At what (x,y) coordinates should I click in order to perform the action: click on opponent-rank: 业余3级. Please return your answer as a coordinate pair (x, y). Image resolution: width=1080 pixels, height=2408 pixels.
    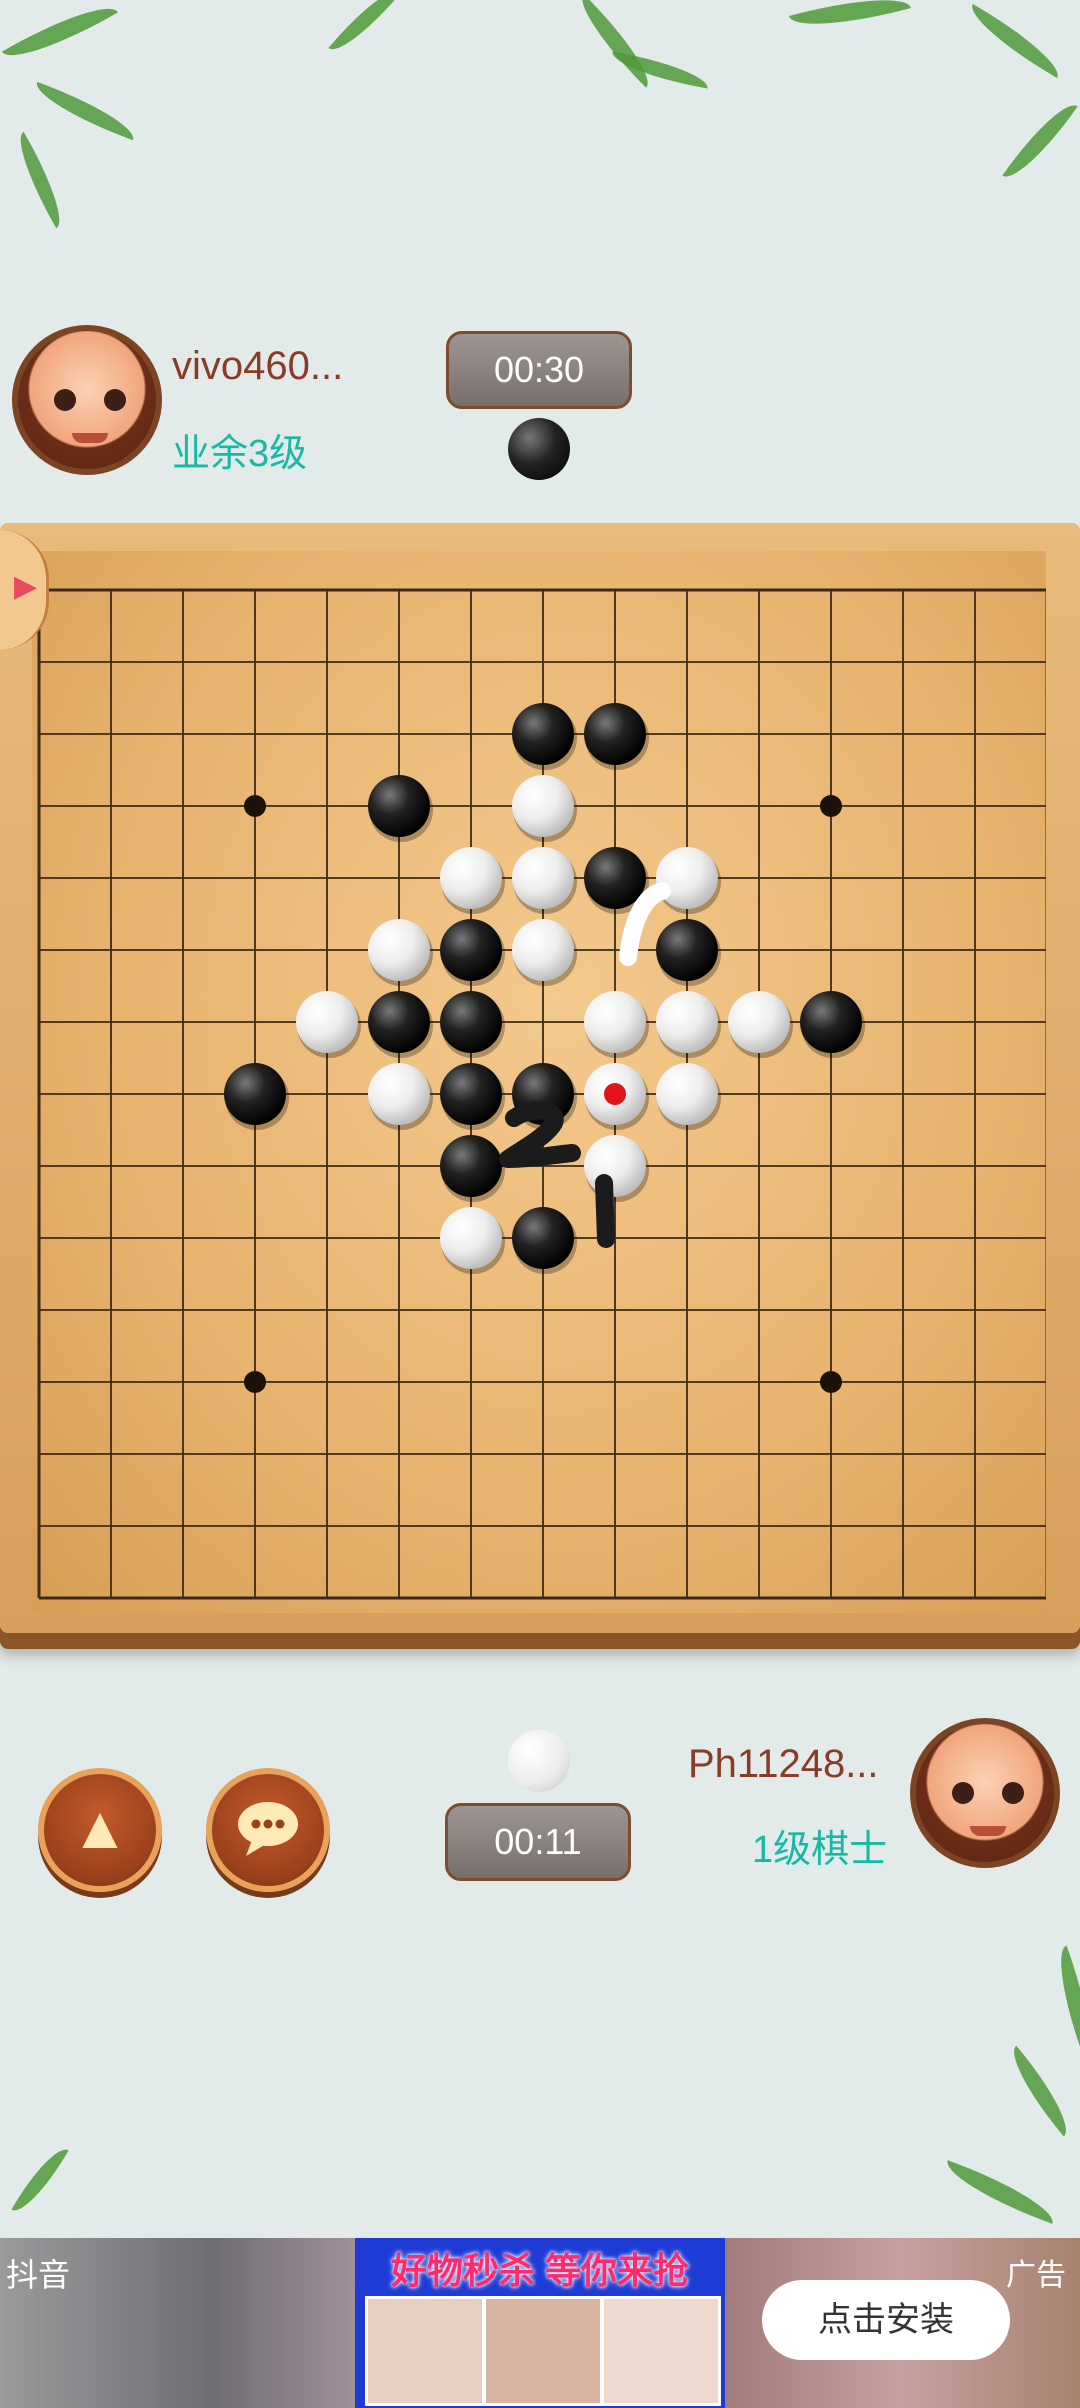
    Looking at the image, I should click on (240, 454).